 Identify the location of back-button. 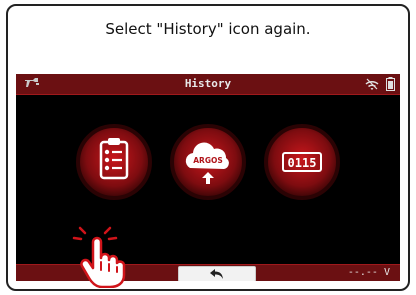
(217, 273).